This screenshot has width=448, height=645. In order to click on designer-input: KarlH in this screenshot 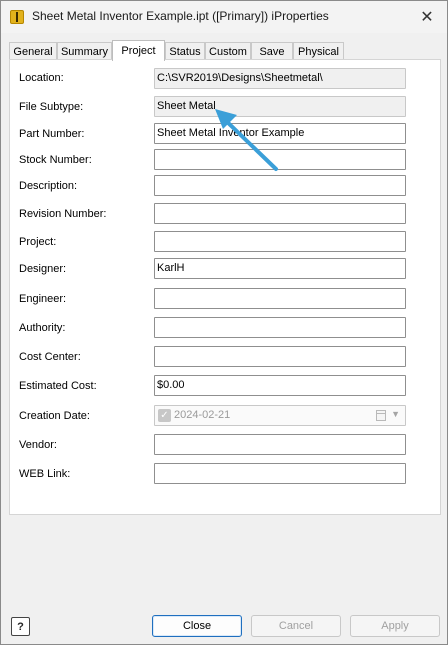, I will do `click(280, 268)`.